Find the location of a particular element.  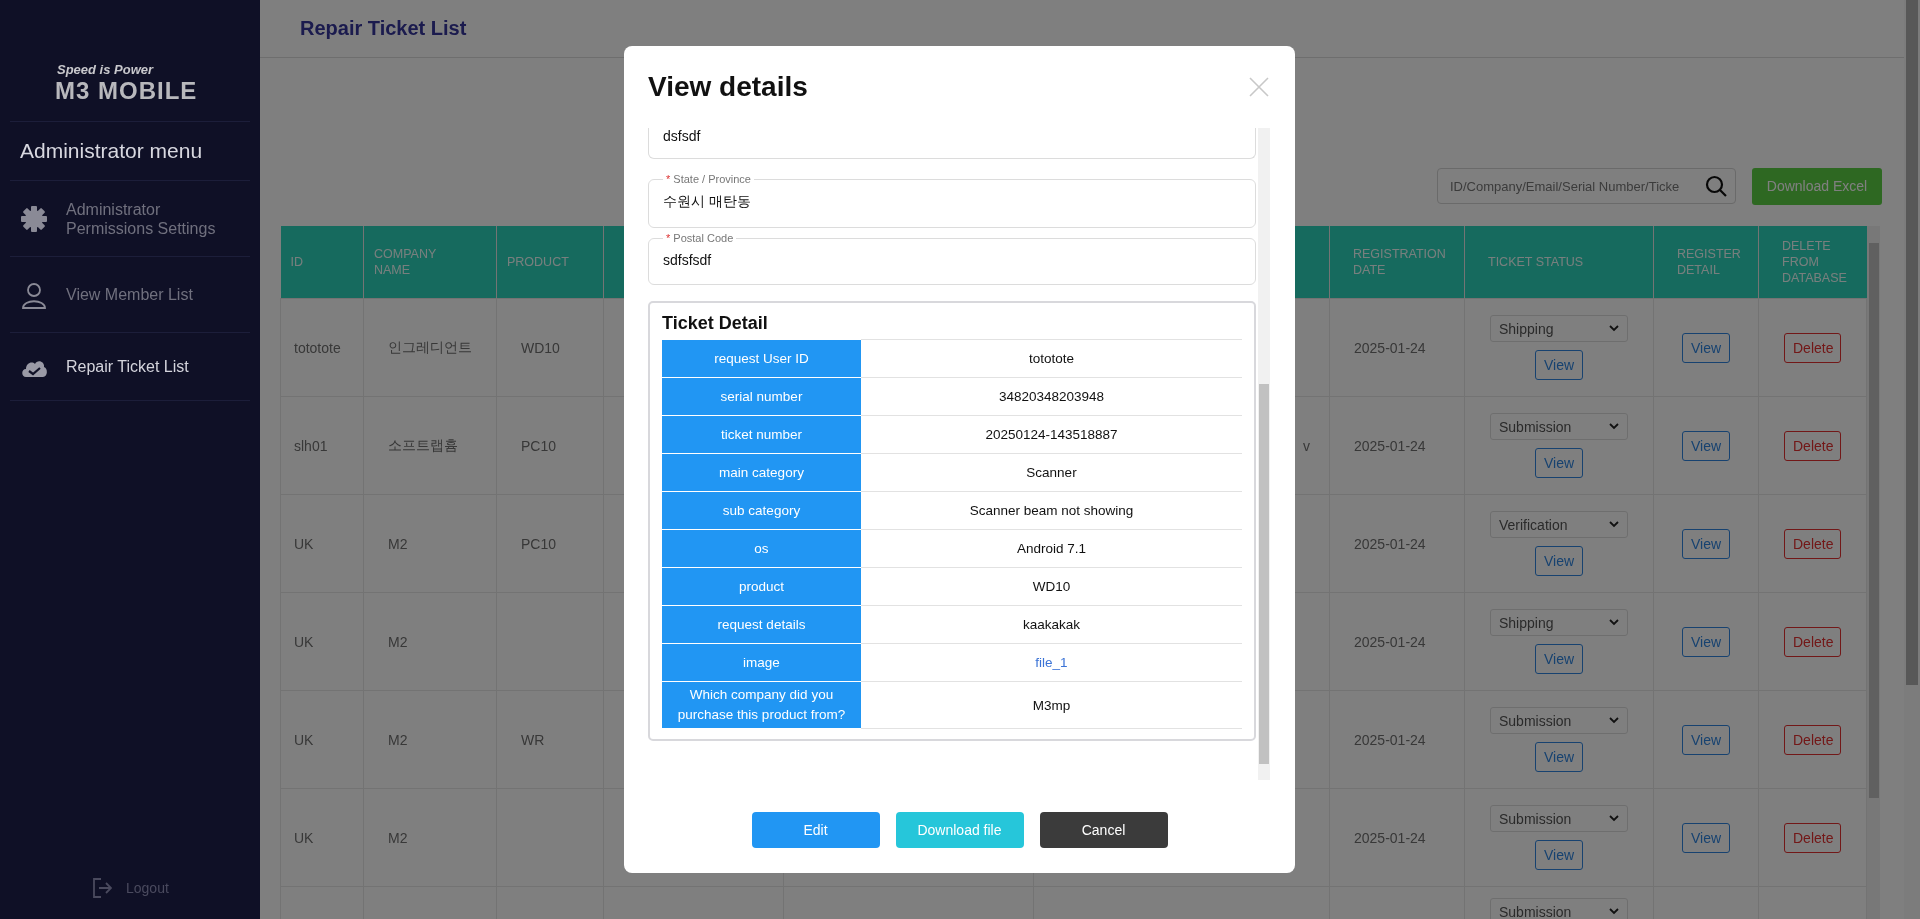

column-header: REGISTER DETAIL is located at coordinates (1706, 262).